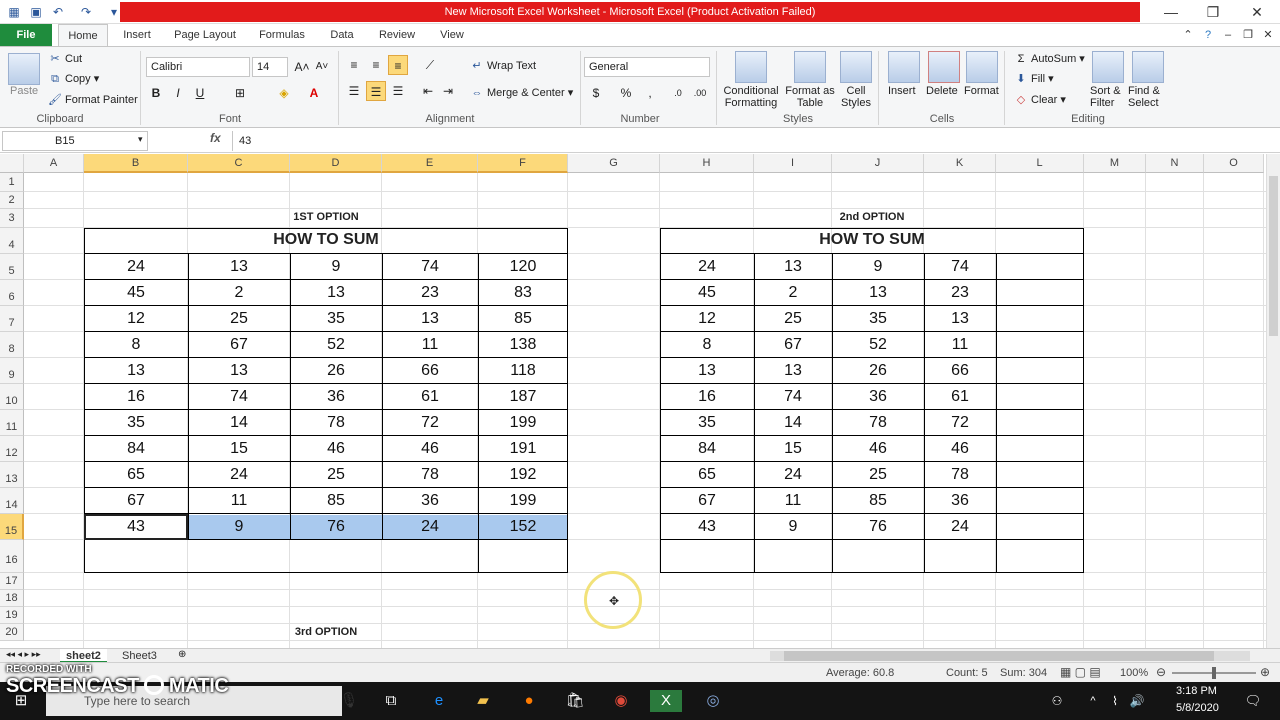  What do you see at coordinates (239, 345) in the screenshot?
I see `table1-cell: 67` at bounding box center [239, 345].